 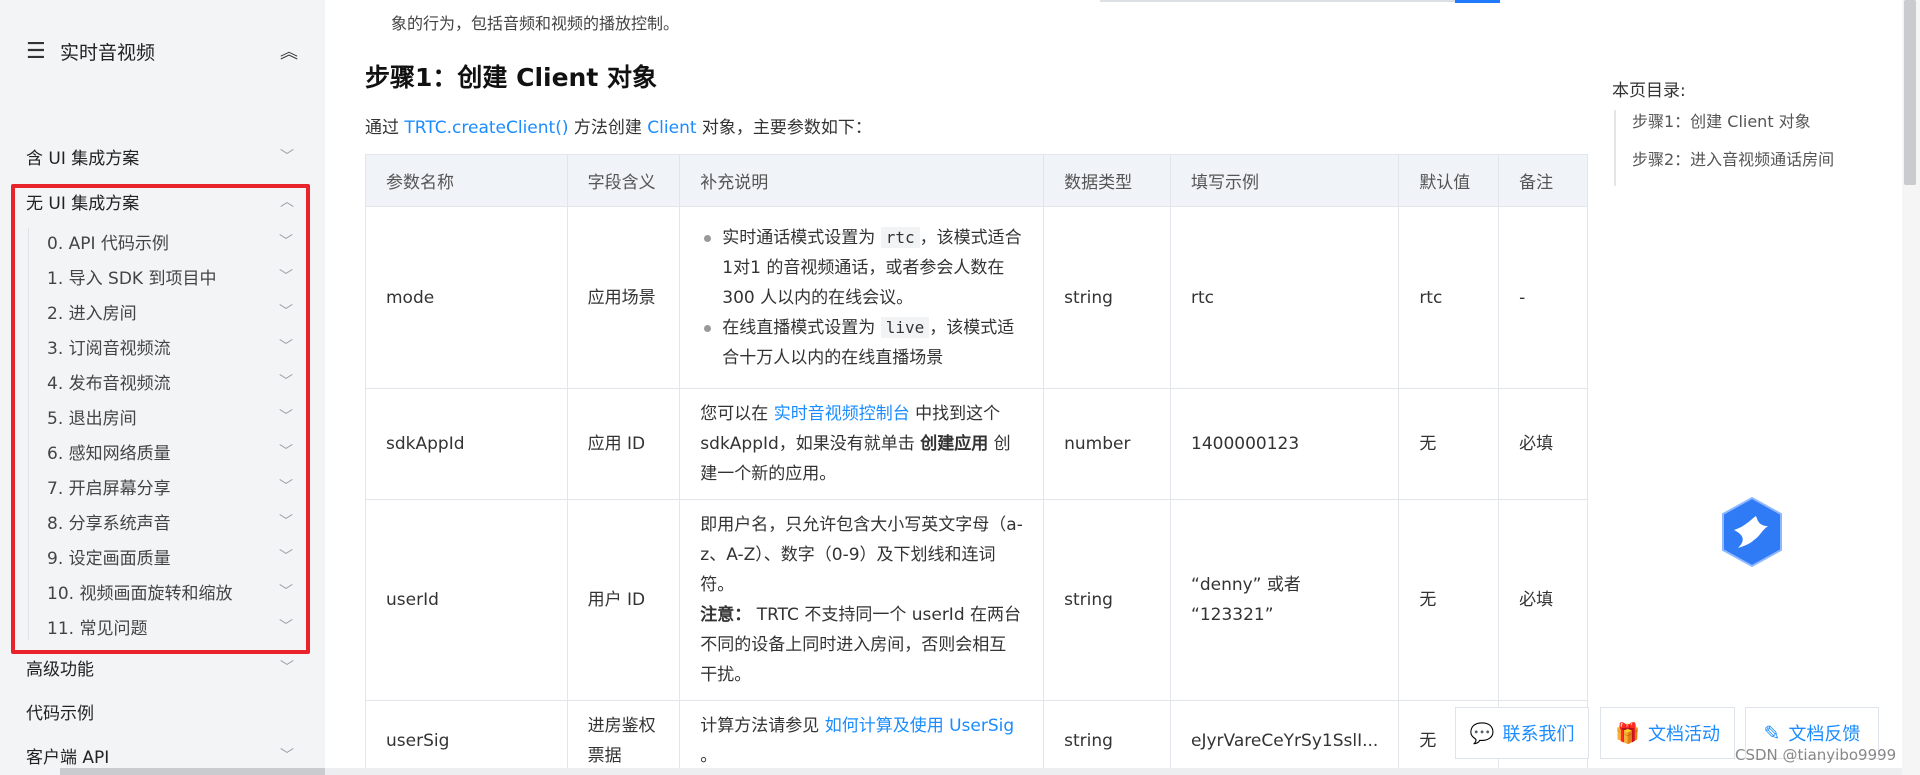 What do you see at coordinates (1683, 734) in the screenshot?
I see `button-label: 文档活动` at bounding box center [1683, 734].